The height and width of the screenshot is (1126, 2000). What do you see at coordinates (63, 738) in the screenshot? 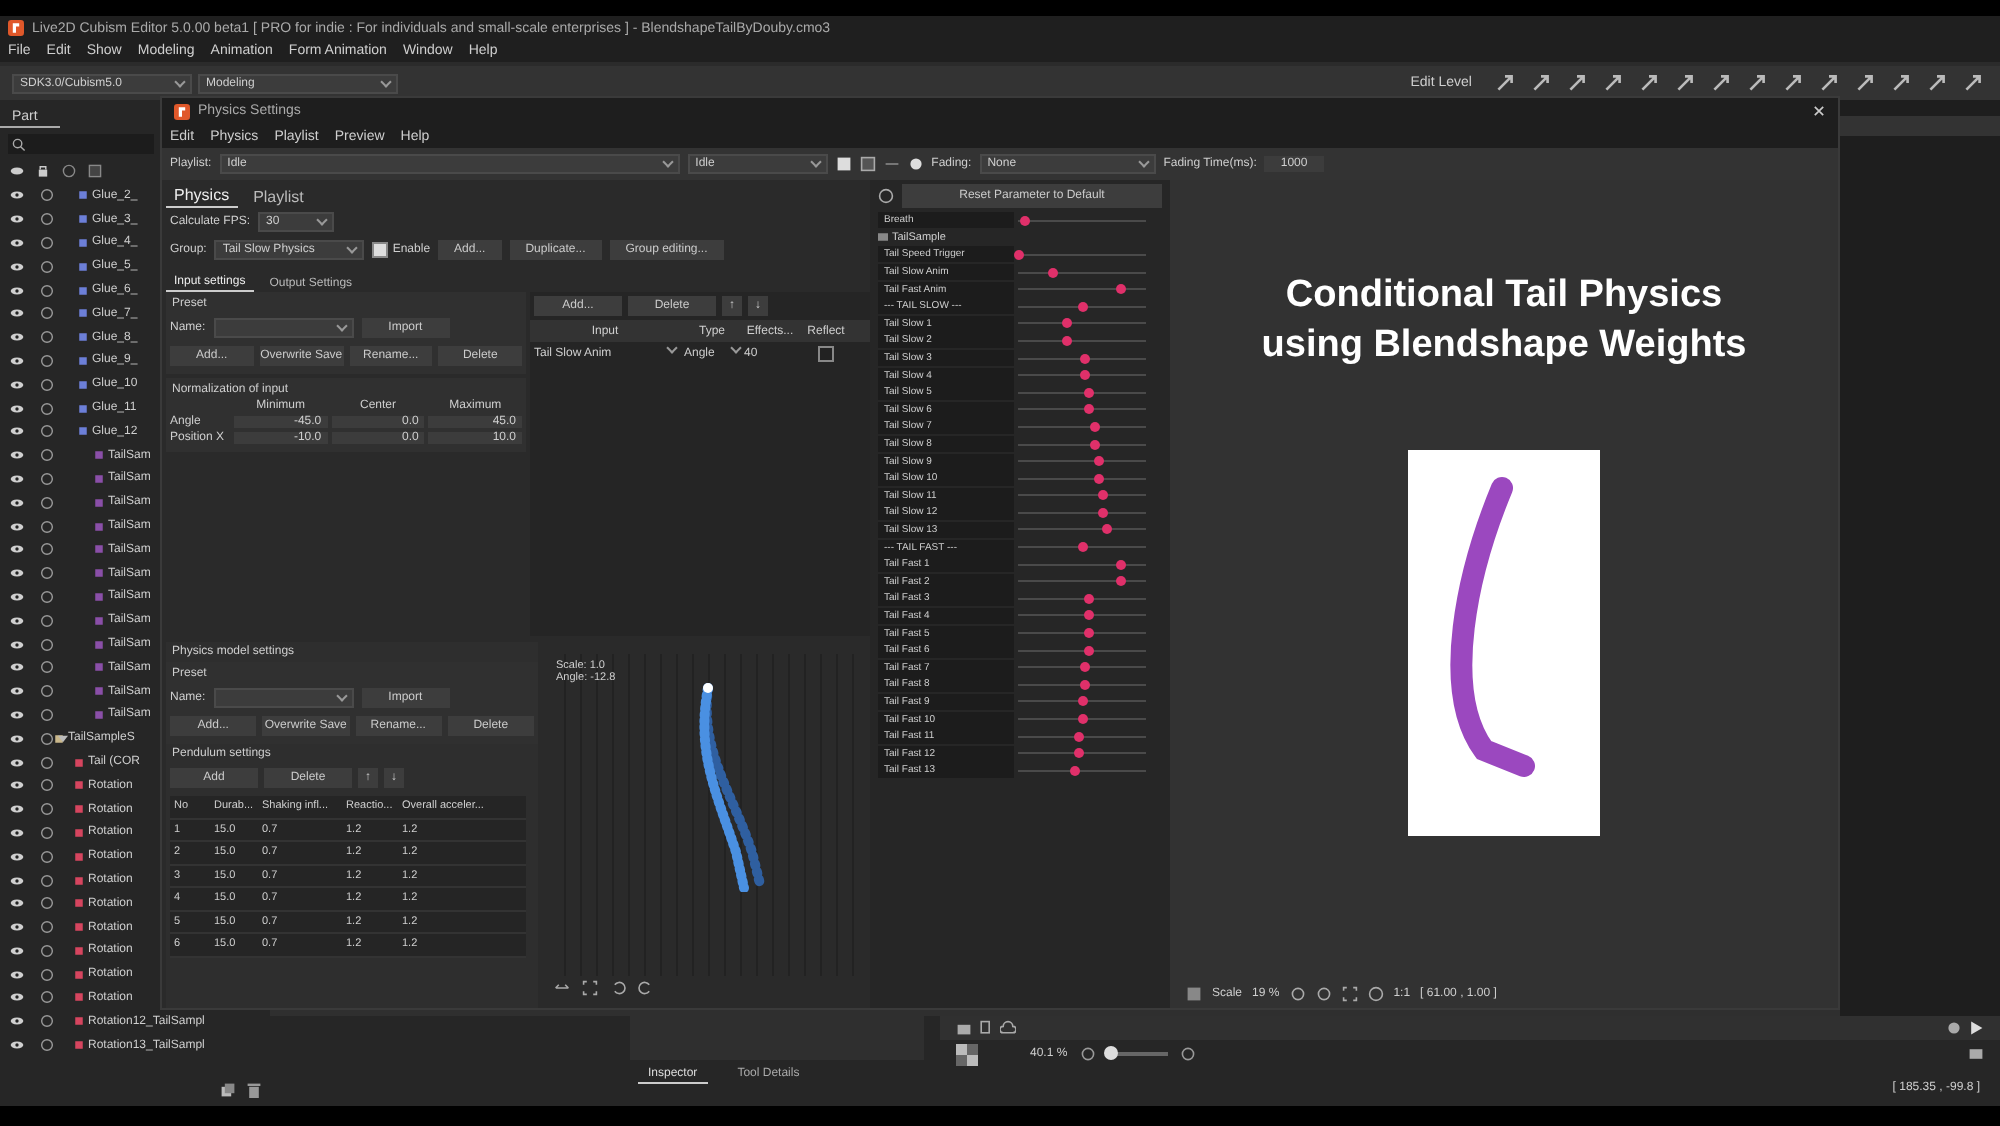
I see `expand-caret-icon` at bounding box center [63, 738].